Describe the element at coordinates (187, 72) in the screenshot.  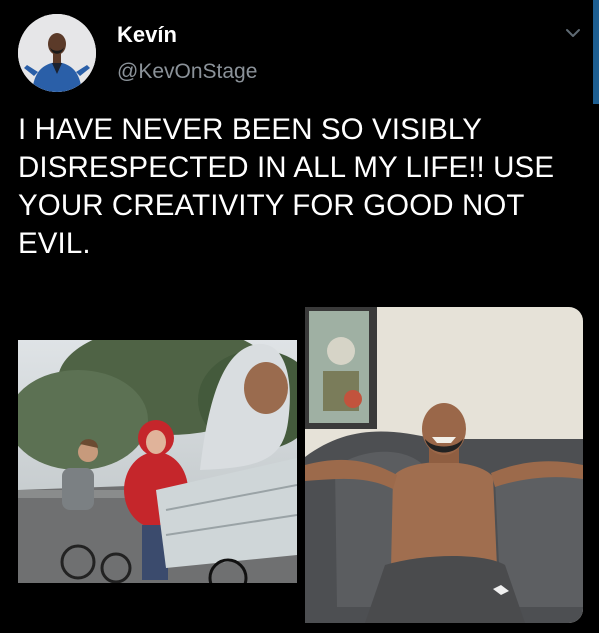
I see `username-handle: @KevOnStage` at that location.